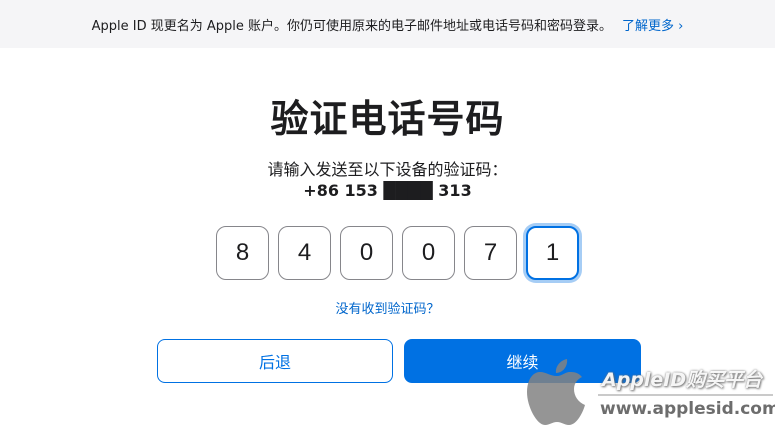 The height and width of the screenshot is (432, 775). I want to click on code-digit-1: 8, so click(242, 253).